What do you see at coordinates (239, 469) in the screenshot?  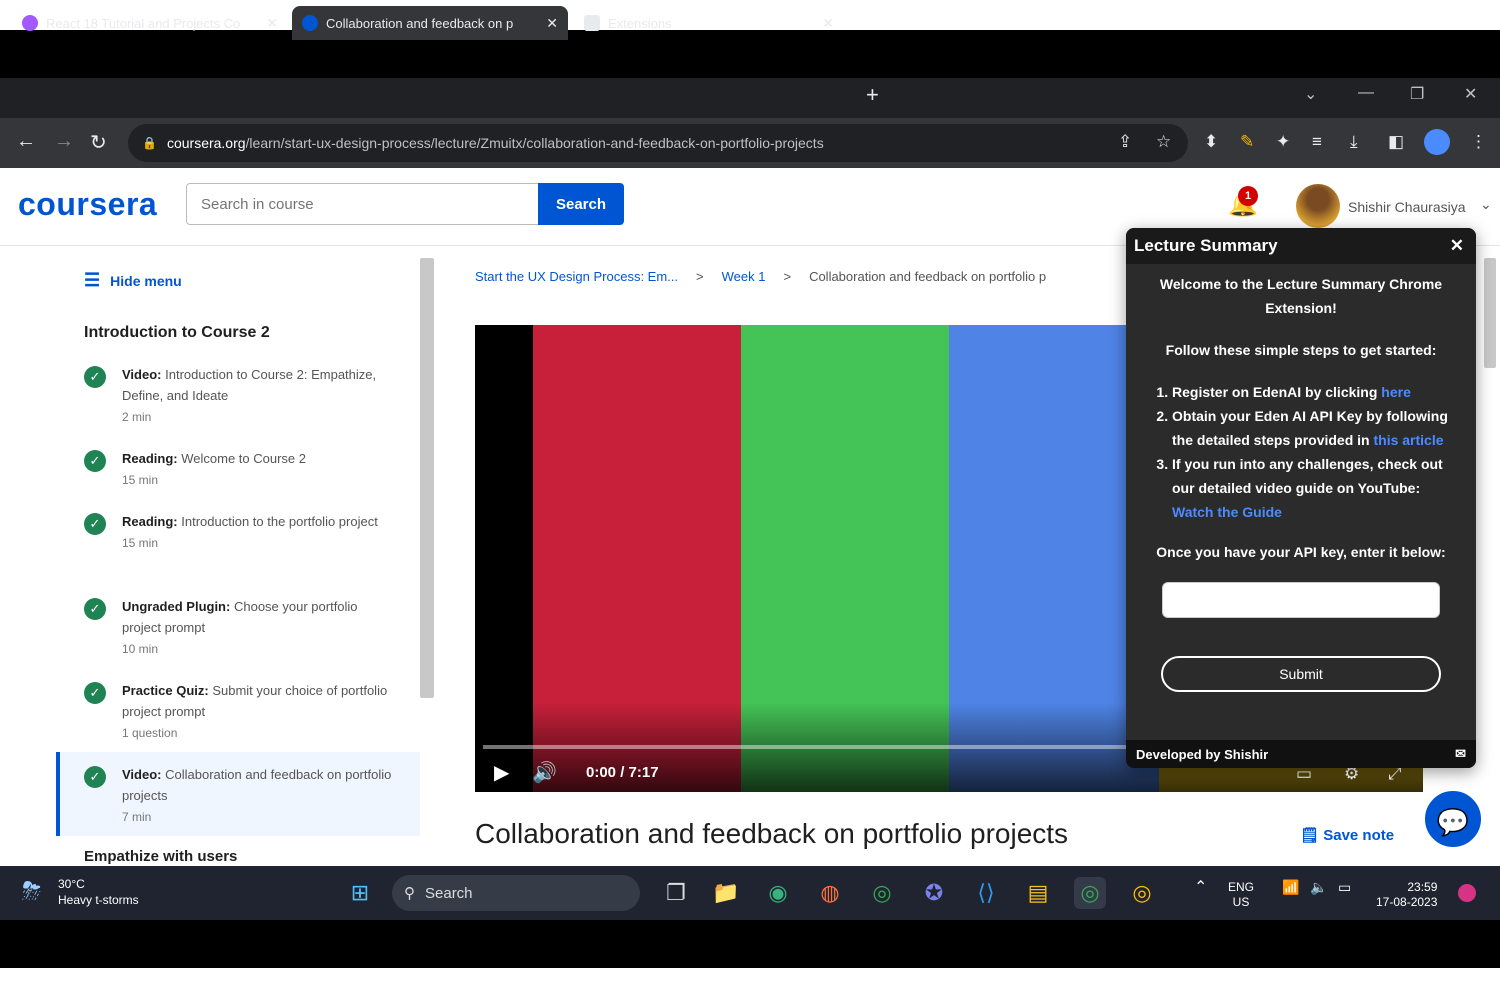 I see `list-item: ✓ Reading: Welcome to Course 2 15 min` at bounding box center [239, 469].